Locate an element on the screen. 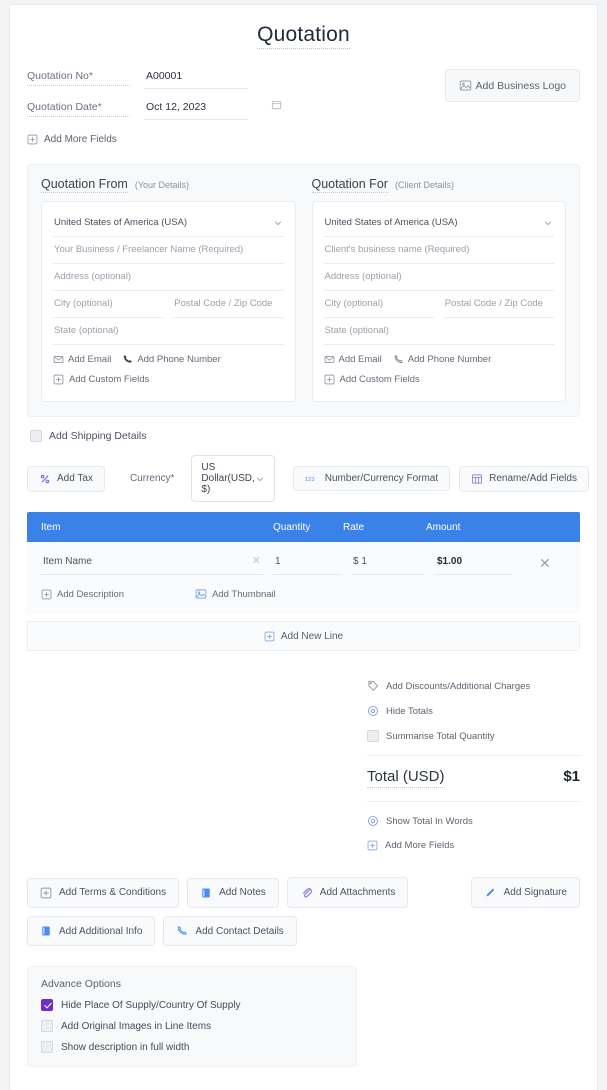 This screenshot has height=1090, width=607. total-row: Total (USD) $1 is located at coordinates (473, 777).